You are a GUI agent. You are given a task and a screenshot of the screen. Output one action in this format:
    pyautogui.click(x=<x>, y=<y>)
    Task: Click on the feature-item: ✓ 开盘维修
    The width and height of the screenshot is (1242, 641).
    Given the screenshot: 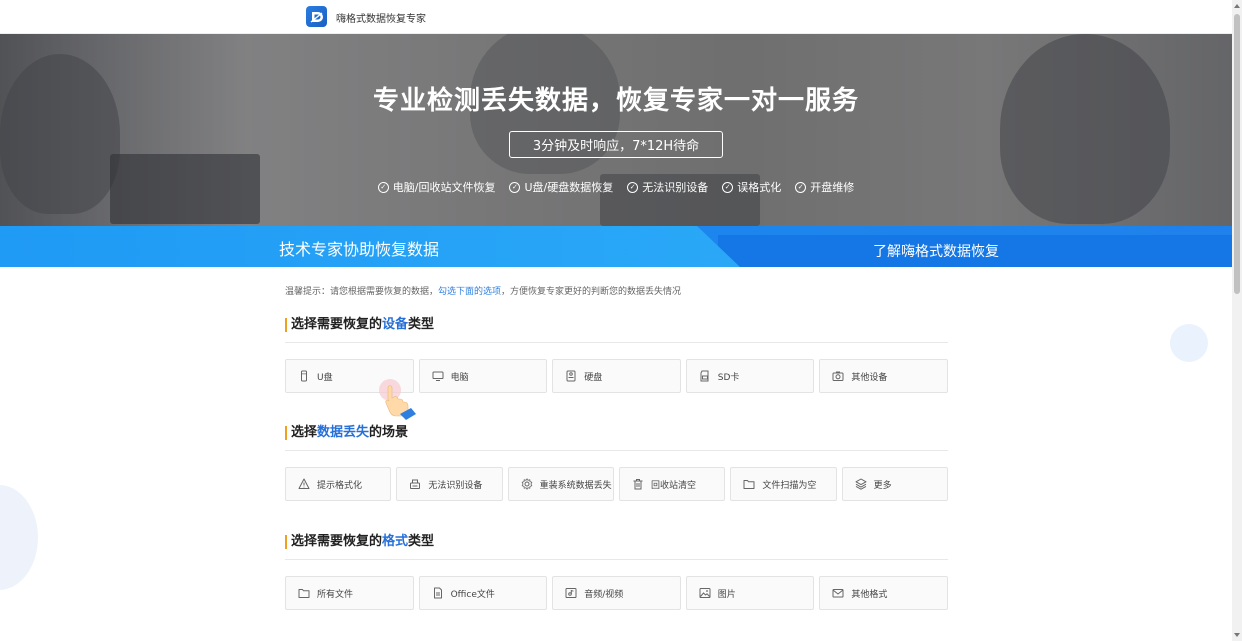 What is the action you would take?
    pyautogui.click(x=824, y=187)
    